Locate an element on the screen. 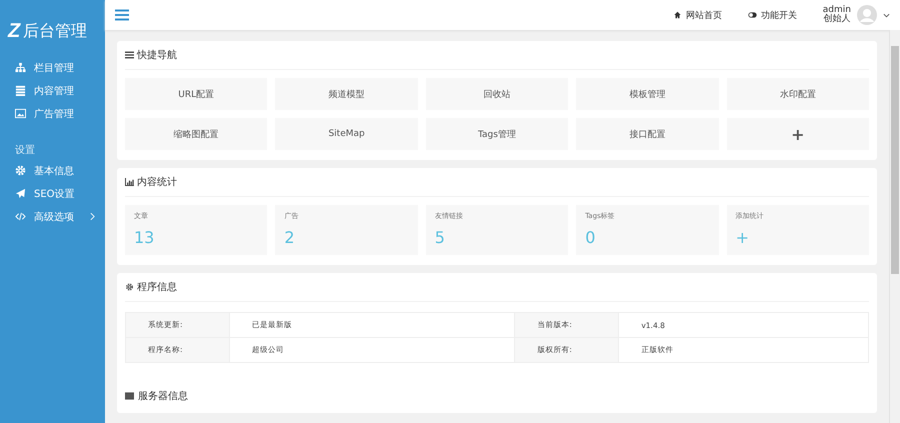 Image resolution: width=900 pixels, height=423 pixels. chevron-right-icon is located at coordinates (92, 216).